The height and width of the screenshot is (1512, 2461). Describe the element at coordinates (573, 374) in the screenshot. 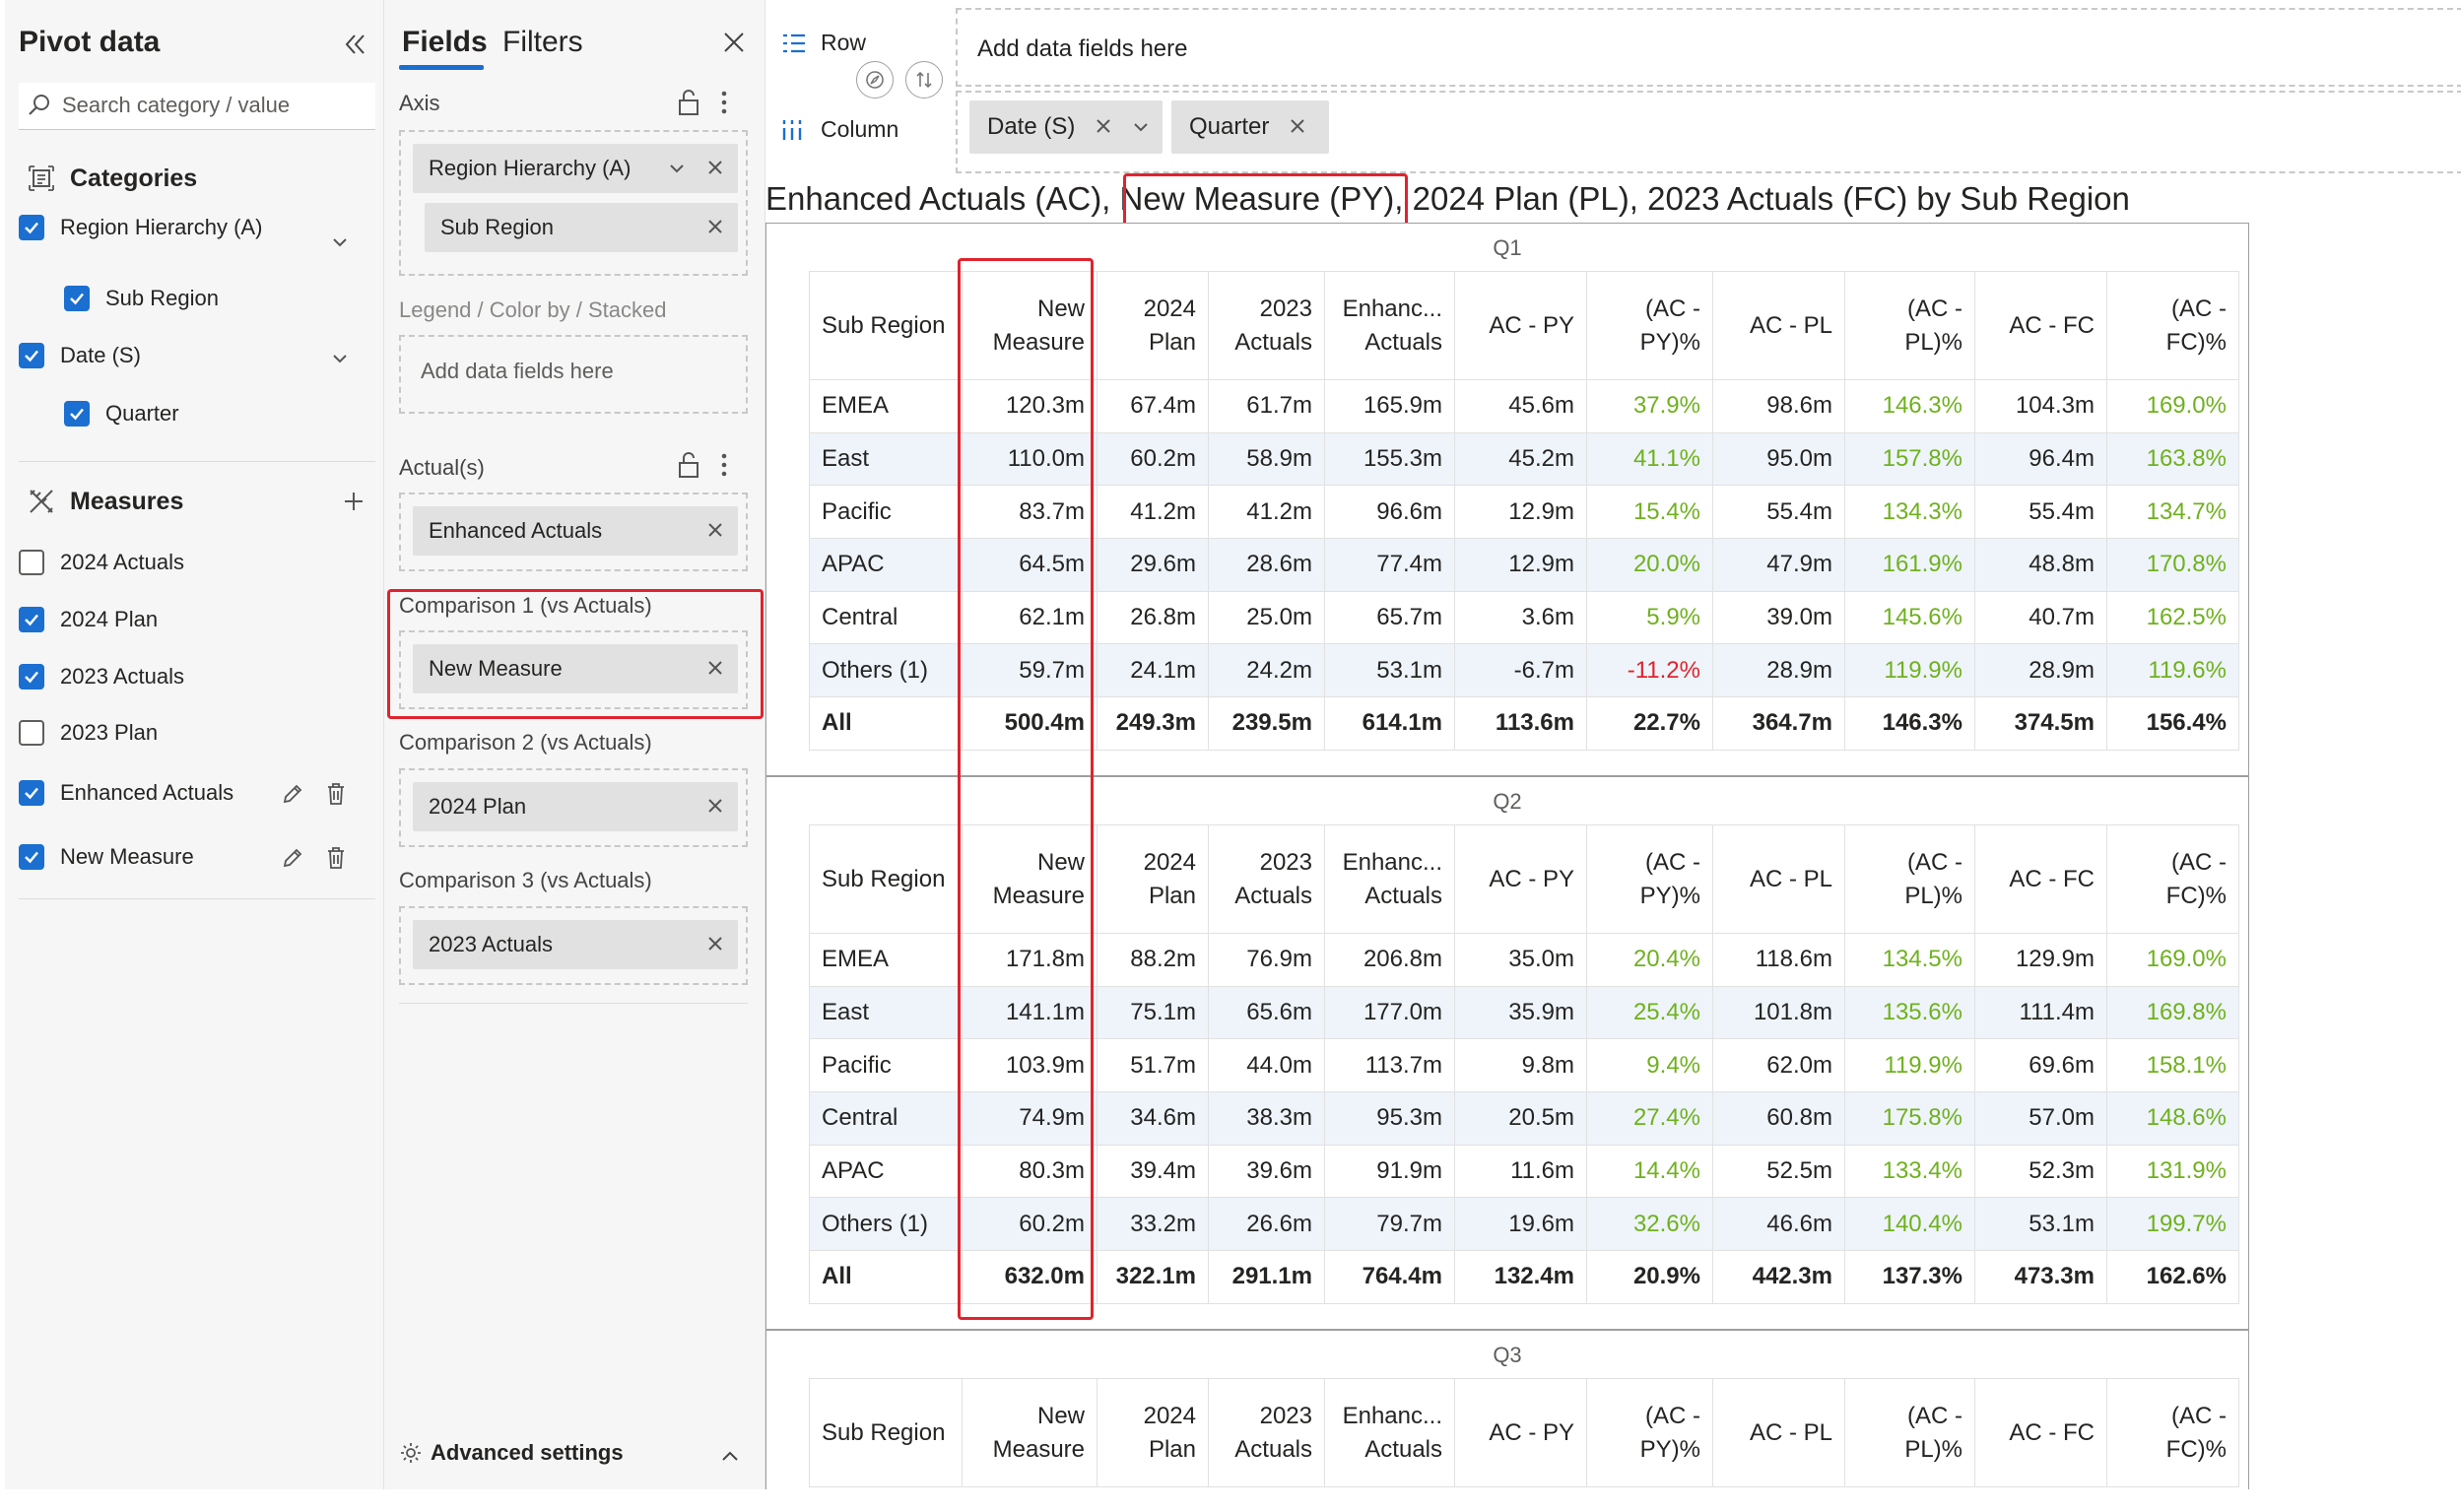

I see `legend-well: Add data fields here` at that location.